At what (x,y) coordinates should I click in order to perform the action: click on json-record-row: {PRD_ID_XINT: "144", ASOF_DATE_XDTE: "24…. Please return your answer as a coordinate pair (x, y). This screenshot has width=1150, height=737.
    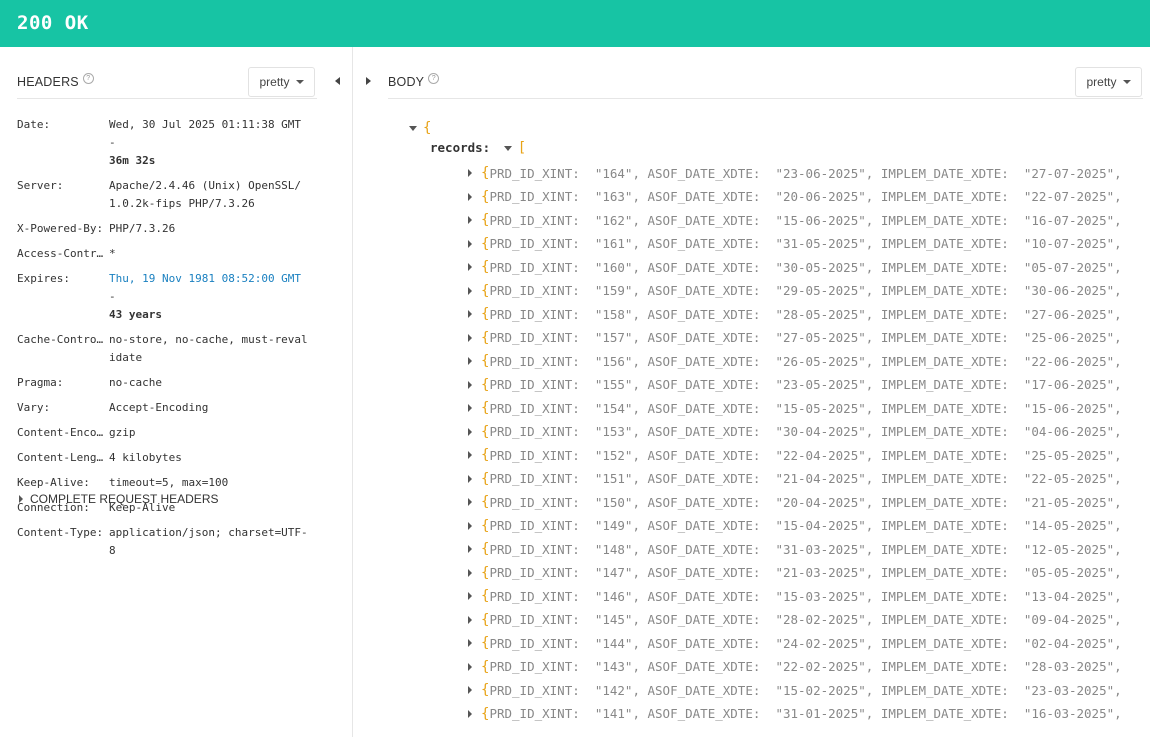
    Looking at the image, I should click on (795, 643).